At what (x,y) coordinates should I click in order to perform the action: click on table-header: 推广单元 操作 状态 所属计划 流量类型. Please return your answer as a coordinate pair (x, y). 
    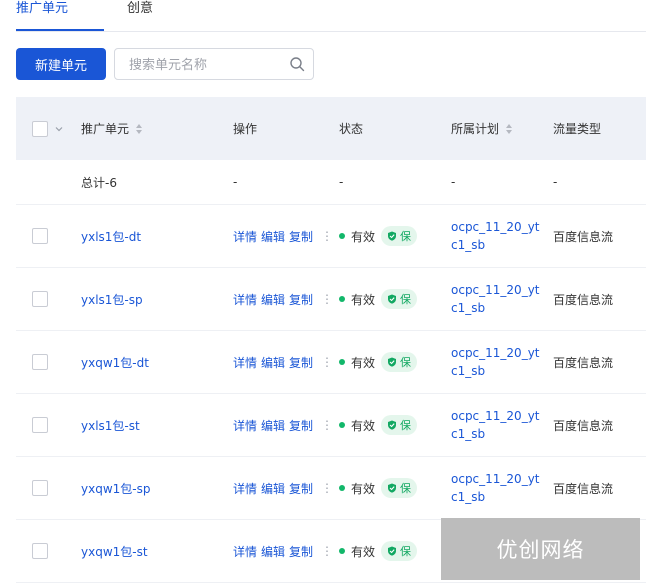
    Looking at the image, I should click on (331, 128).